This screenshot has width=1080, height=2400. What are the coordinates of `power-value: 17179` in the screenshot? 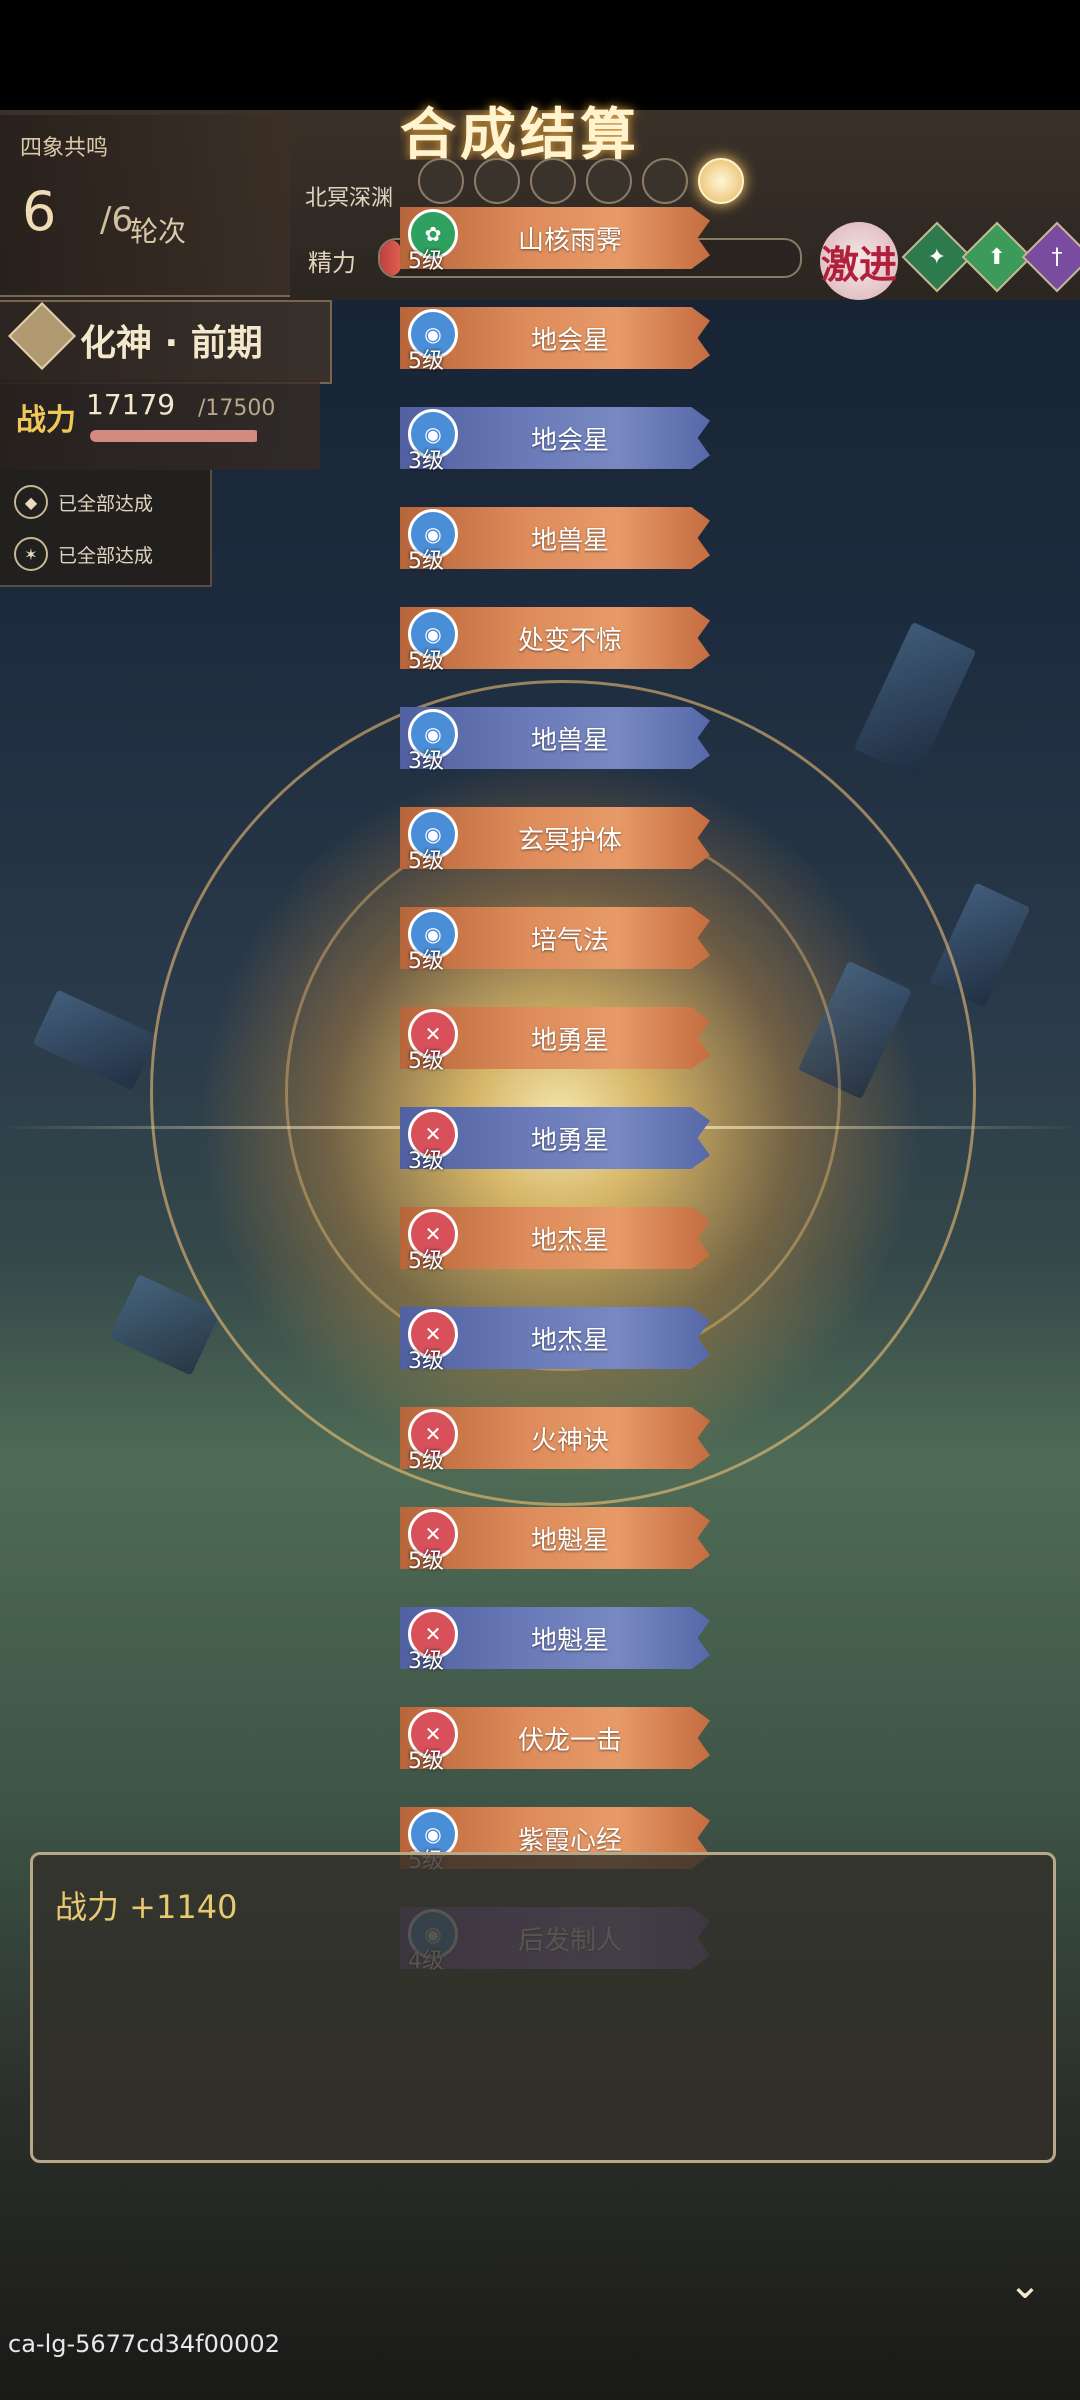 It's located at (131, 404).